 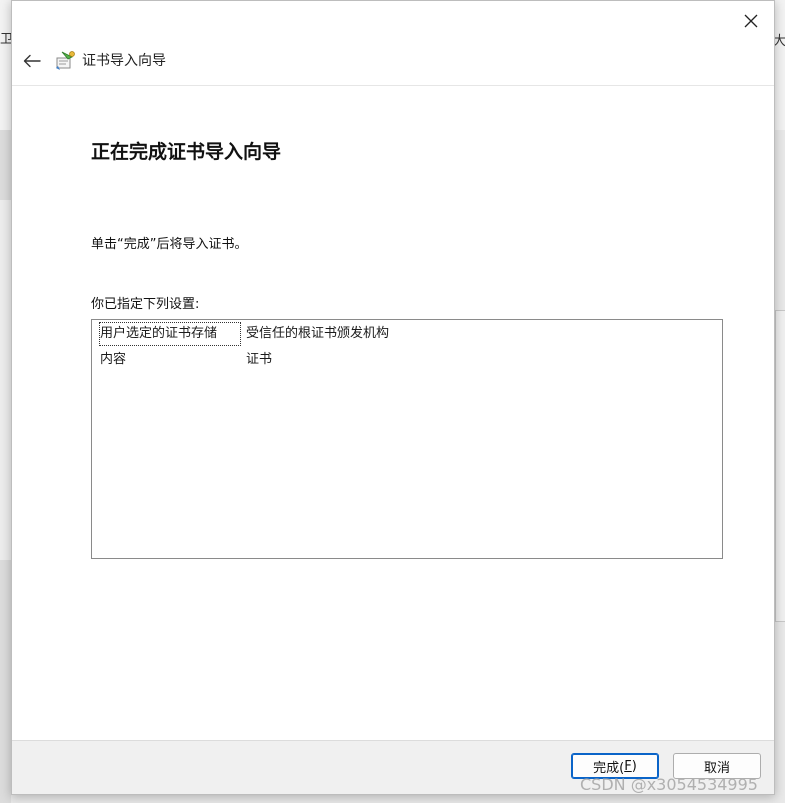 I want to click on finish-label: 完成(, so click(x=609, y=768).